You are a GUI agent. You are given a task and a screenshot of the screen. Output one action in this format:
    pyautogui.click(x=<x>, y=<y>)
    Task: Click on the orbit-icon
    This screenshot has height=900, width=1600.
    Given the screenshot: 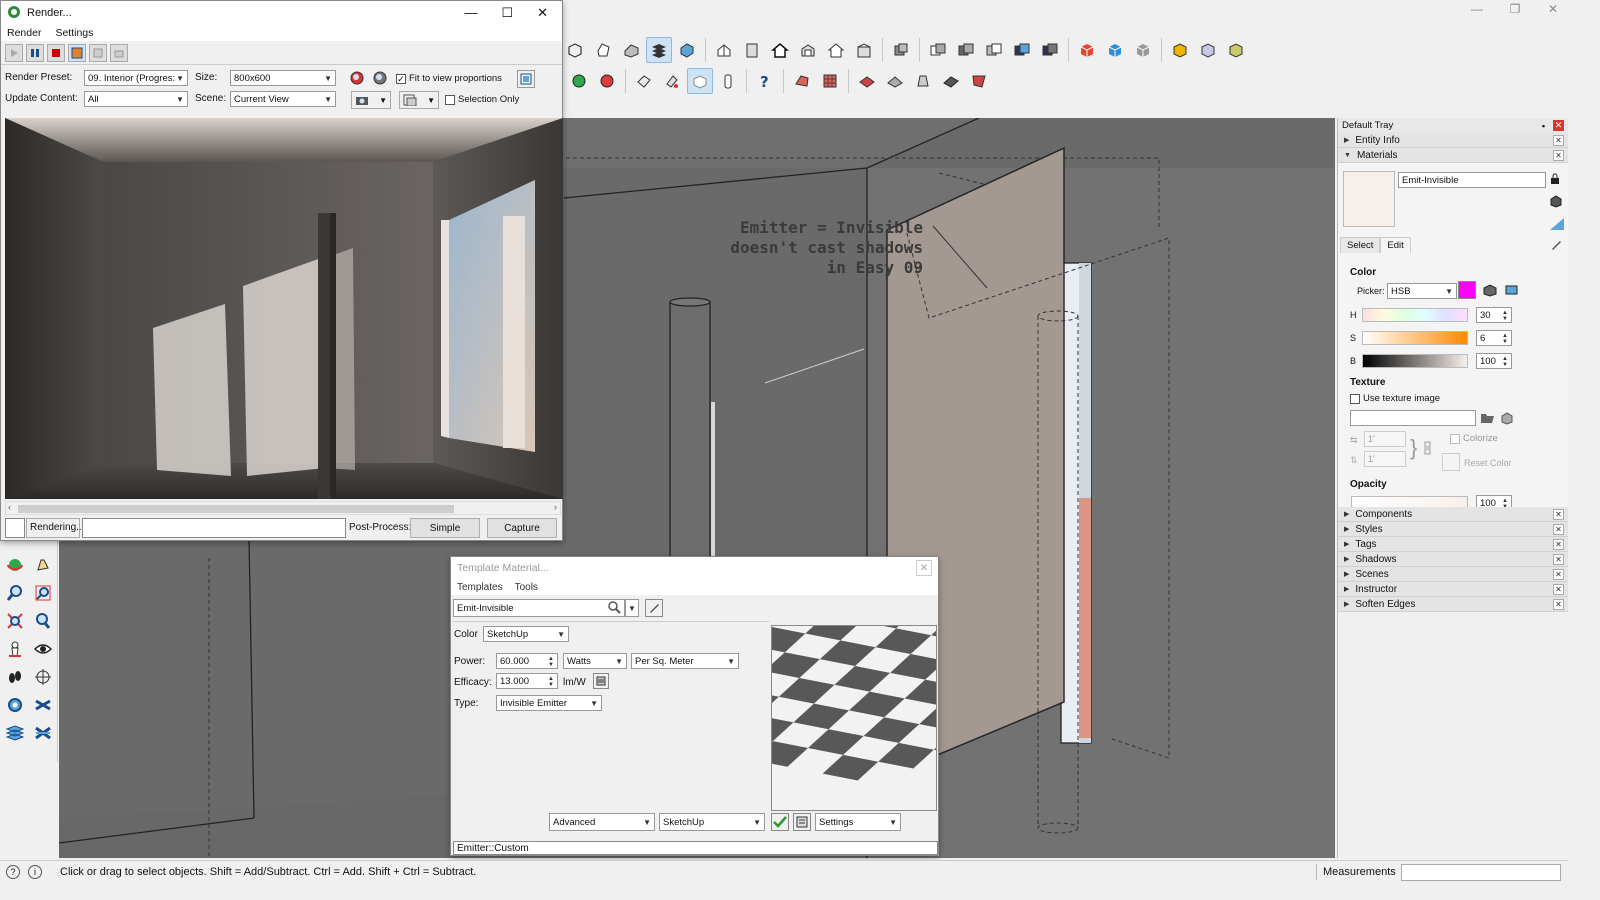 What is the action you would take?
    pyautogui.click(x=15, y=565)
    